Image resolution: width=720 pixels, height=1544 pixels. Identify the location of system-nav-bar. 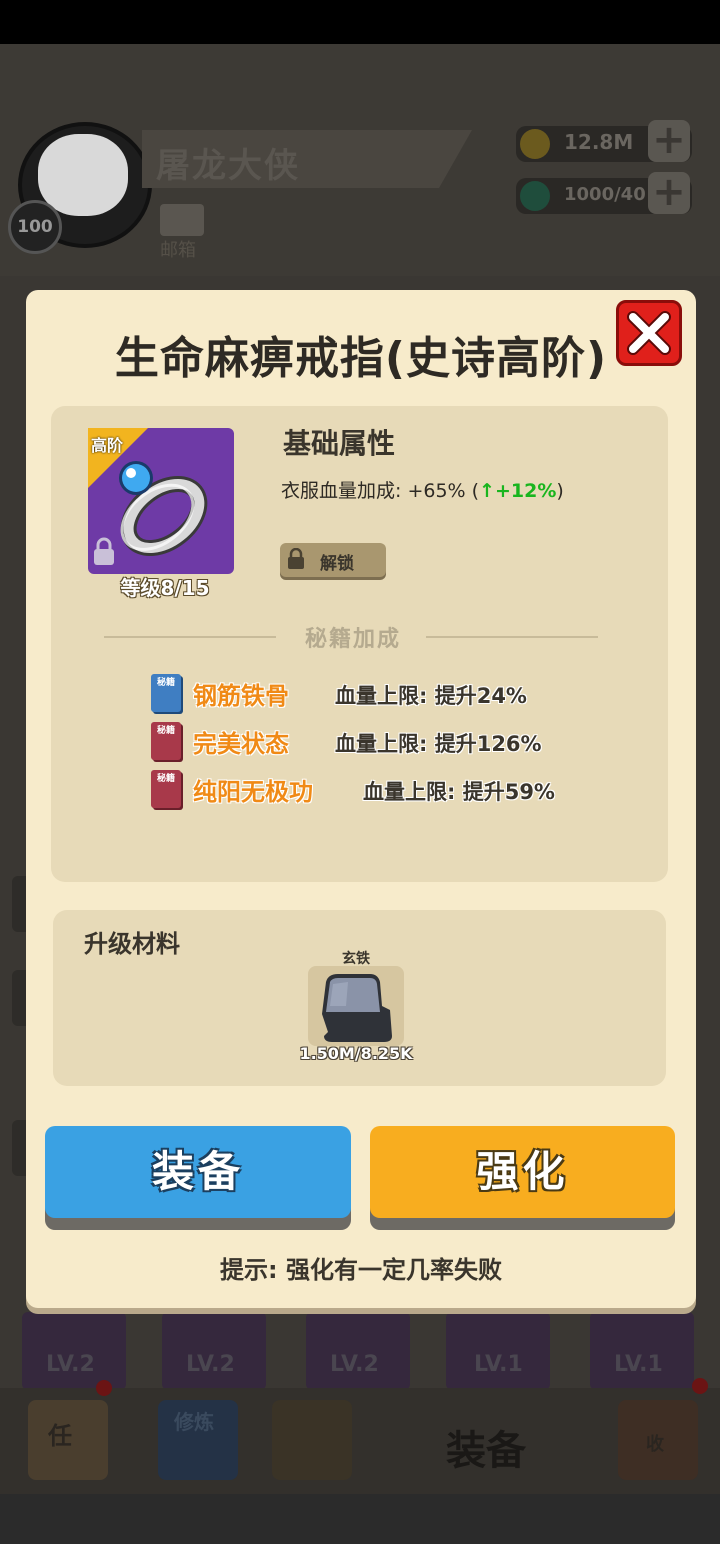
(360, 1519).